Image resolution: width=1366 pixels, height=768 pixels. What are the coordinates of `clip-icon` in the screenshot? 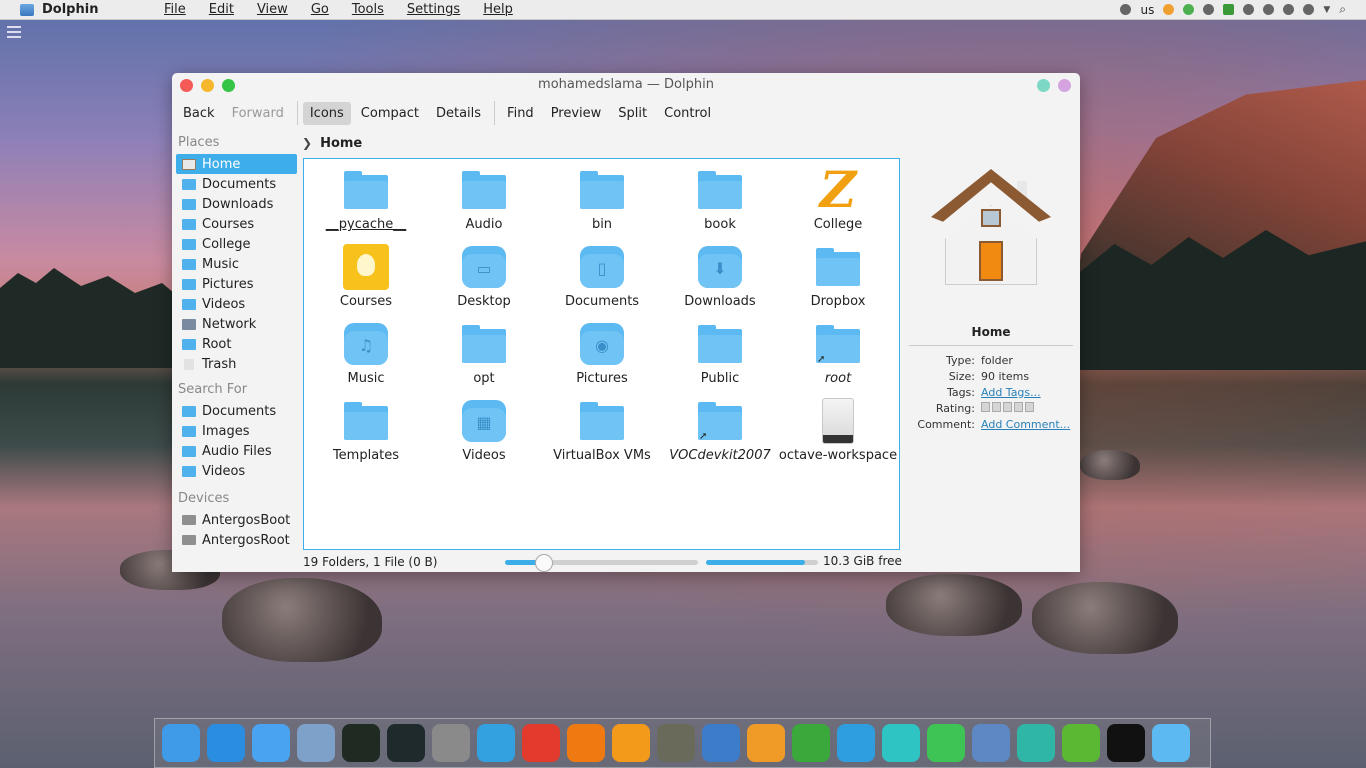 It's located at (1289, 9).